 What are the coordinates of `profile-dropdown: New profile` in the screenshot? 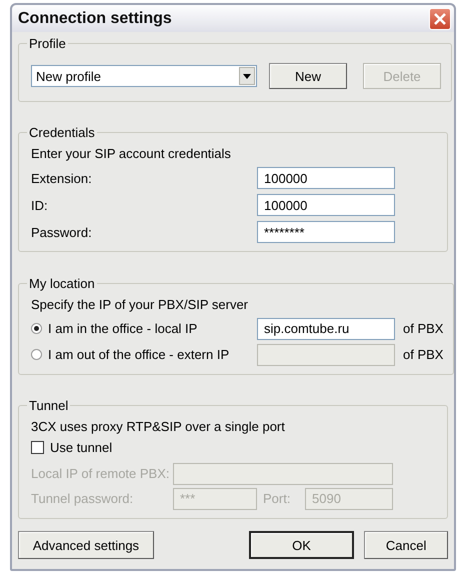 It's located at (144, 76).